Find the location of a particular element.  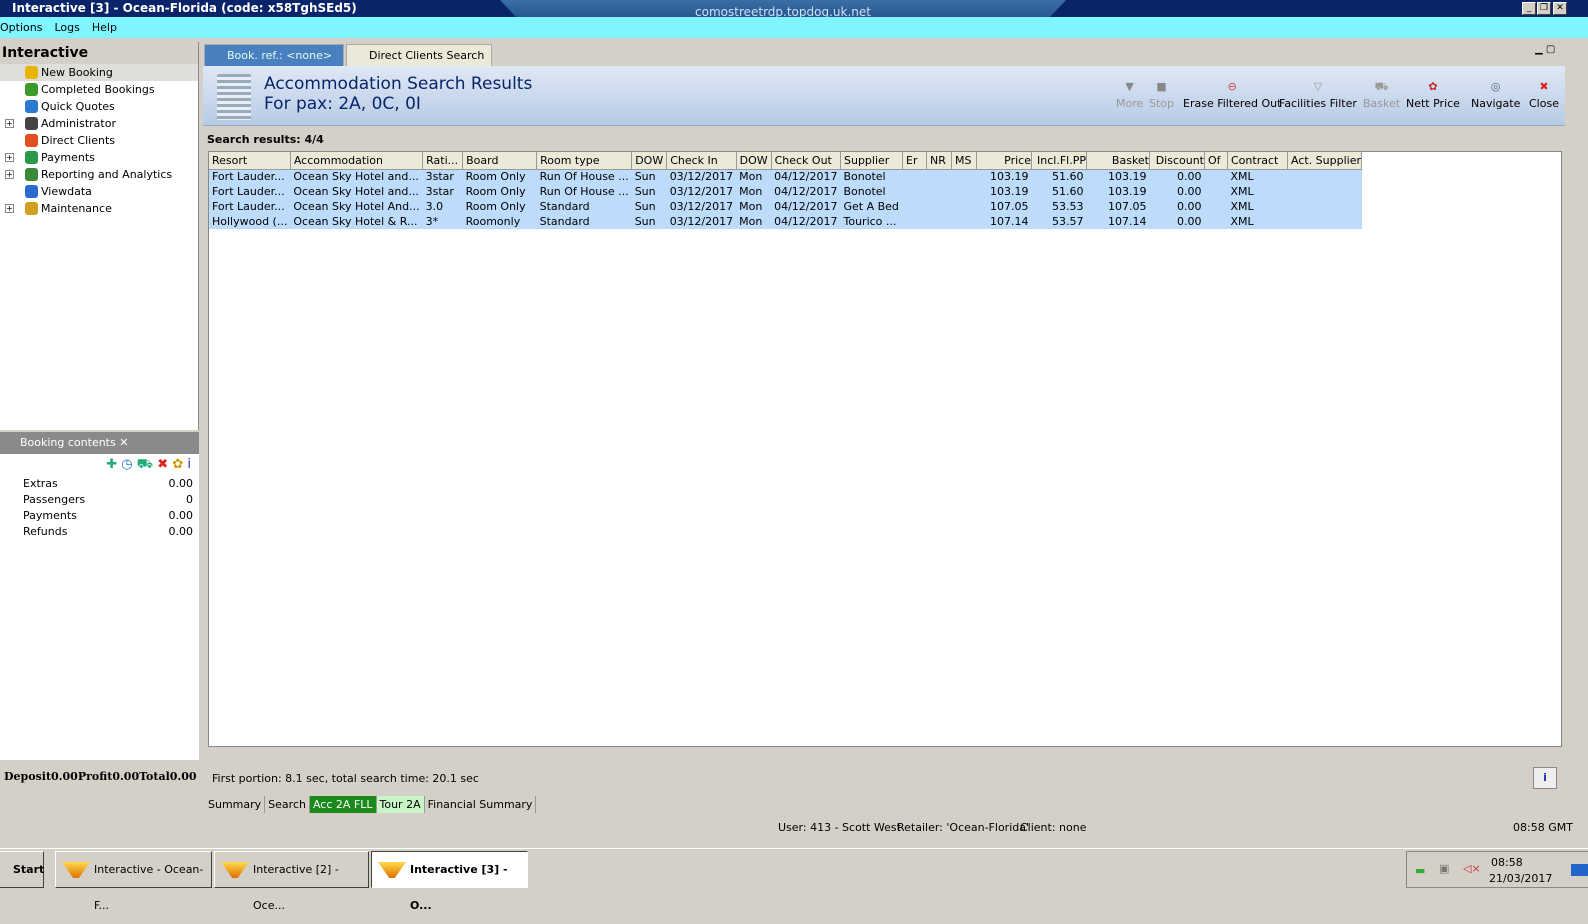

column-header-10: Er is located at coordinates (914, 161).